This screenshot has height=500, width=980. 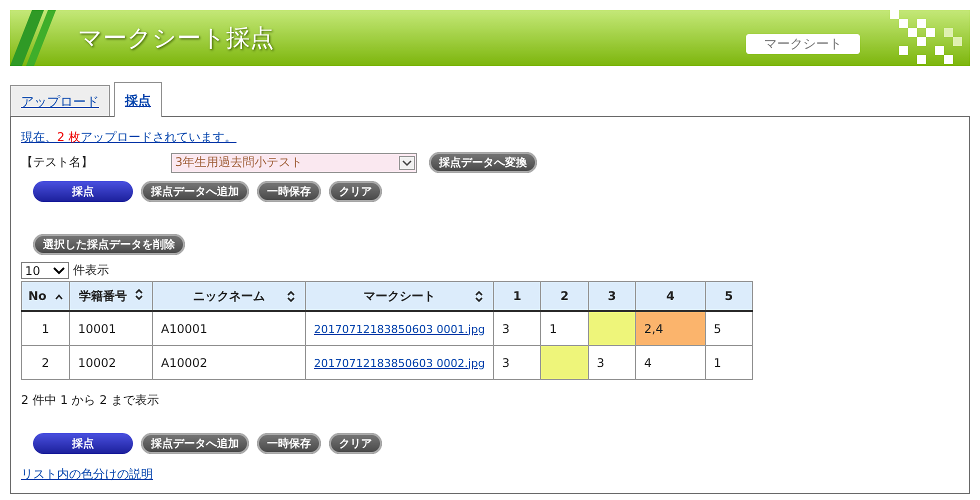 I want to click on upload-status-link: 現在、2 枚アップロードされています。, so click(x=128, y=137).